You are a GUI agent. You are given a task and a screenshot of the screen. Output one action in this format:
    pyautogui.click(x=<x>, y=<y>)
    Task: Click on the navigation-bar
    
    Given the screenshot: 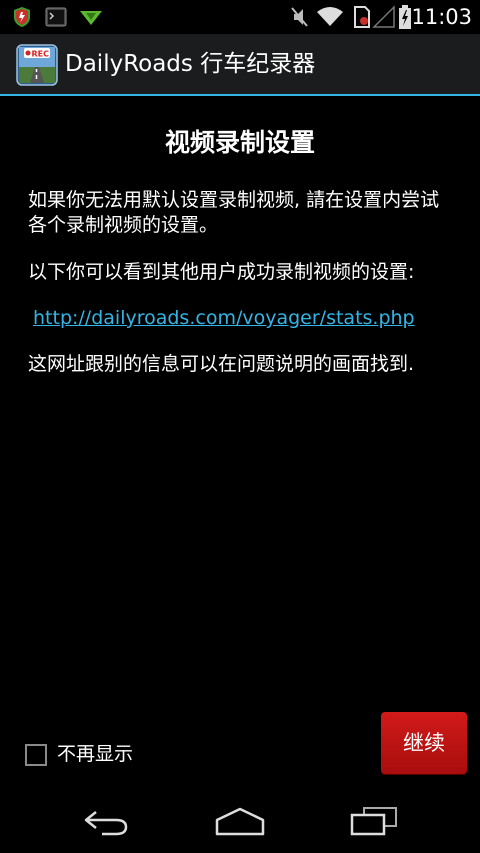 What is the action you would take?
    pyautogui.click(x=240, y=821)
    